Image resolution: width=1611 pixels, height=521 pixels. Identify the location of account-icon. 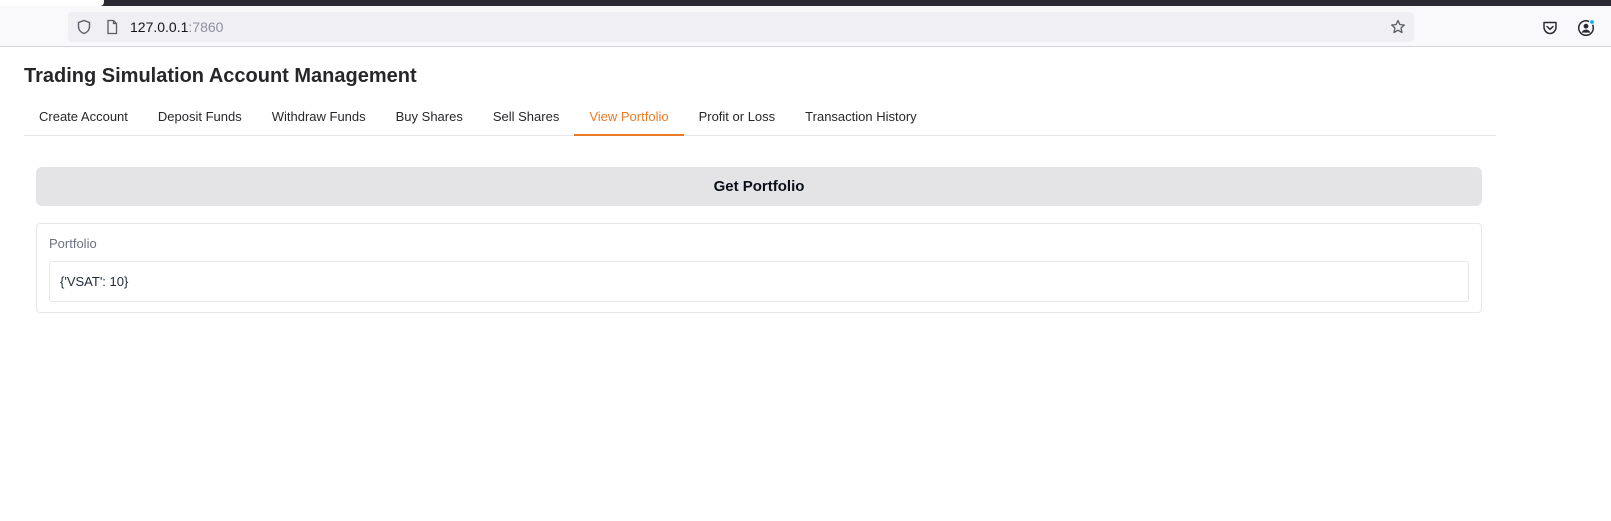
(1586, 28).